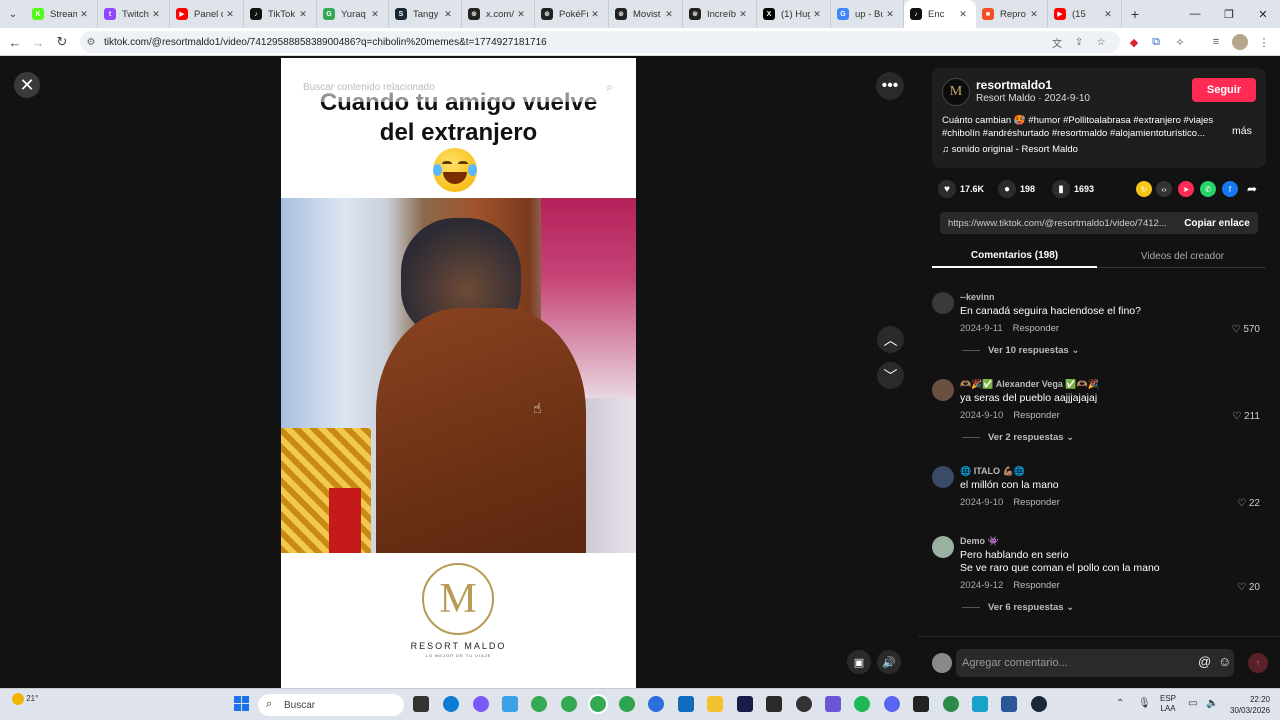 Image resolution: width=1280 pixels, height=720 pixels. What do you see at coordinates (686, 704) in the screenshot?
I see `outlook-icon` at bounding box center [686, 704].